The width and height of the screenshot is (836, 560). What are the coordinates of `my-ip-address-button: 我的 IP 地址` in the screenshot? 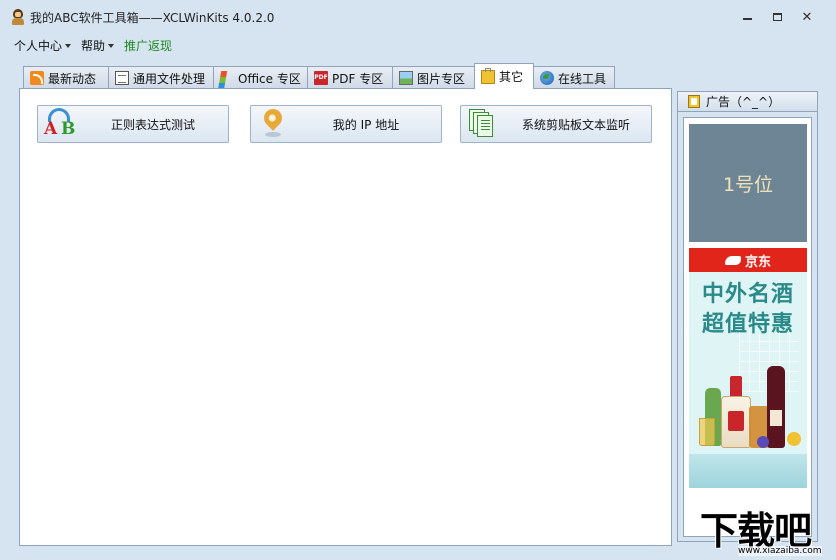 It's located at (346, 124).